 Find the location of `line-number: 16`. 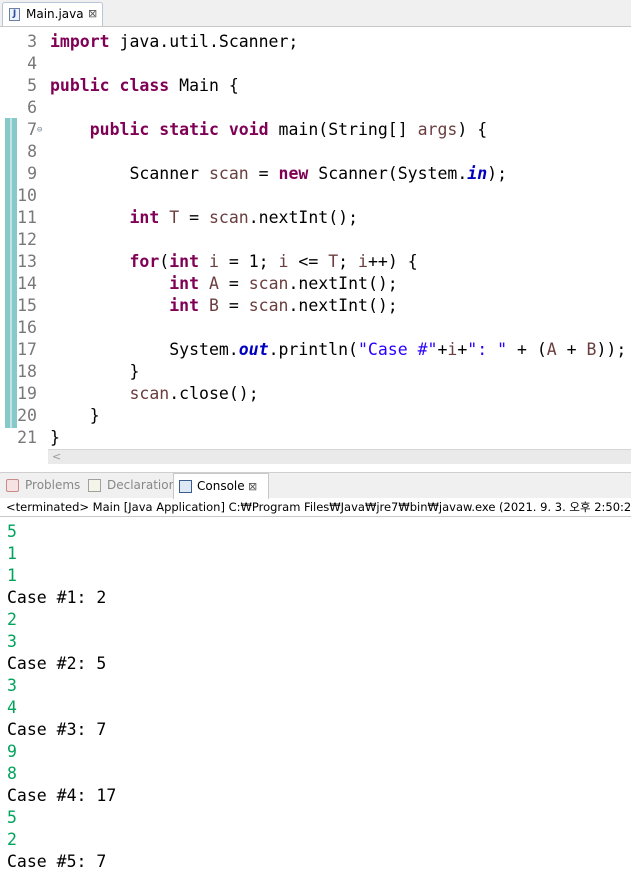

line-number: 16 is located at coordinates (27, 327).